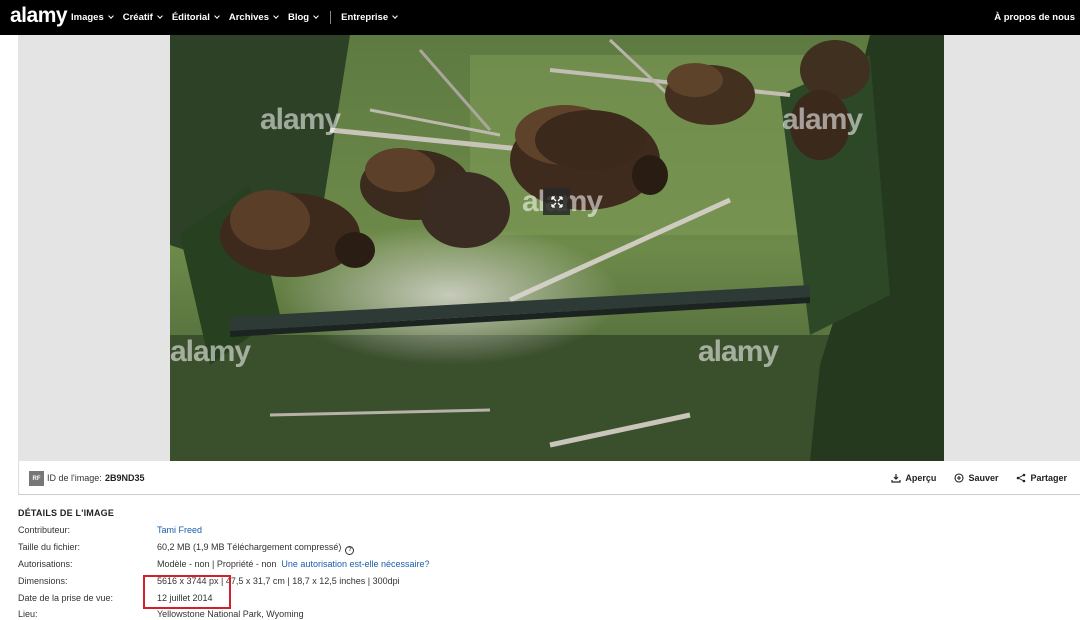 This screenshot has height=620, width=1080. Describe the element at coordinates (1041, 478) in the screenshot. I see `share-button: Partager` at that location.